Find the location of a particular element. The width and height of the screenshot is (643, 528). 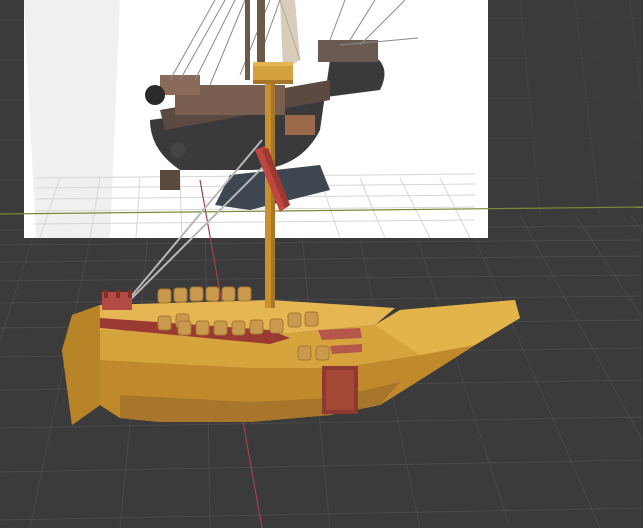

crows-nest-rim is located at coordinates (273, 64).